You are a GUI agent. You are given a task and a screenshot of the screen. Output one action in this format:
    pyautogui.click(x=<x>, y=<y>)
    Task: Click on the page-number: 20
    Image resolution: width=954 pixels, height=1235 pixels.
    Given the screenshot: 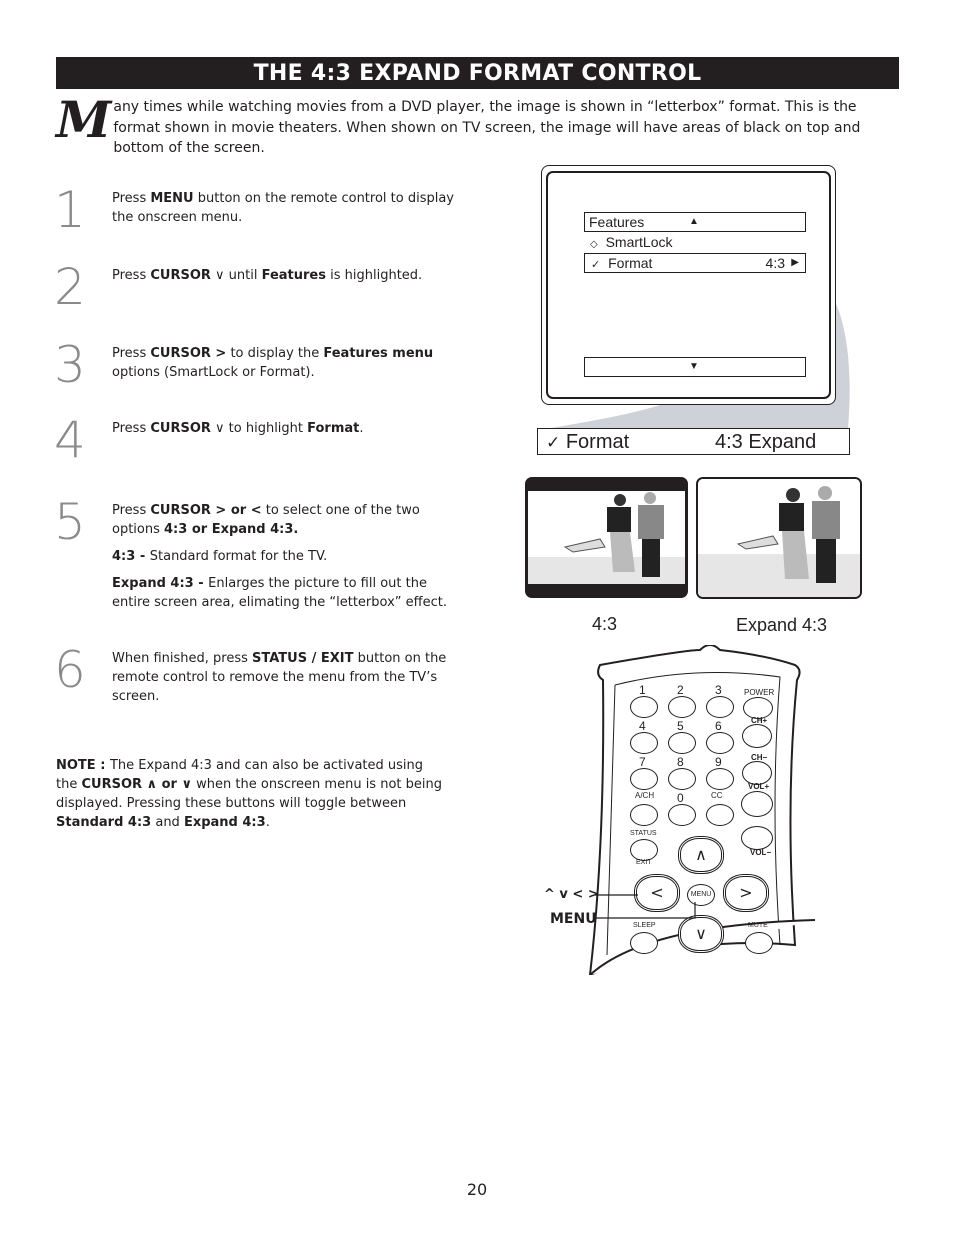 What is the action you would take?
    pyautogui.click(x=477, y=1189)
    